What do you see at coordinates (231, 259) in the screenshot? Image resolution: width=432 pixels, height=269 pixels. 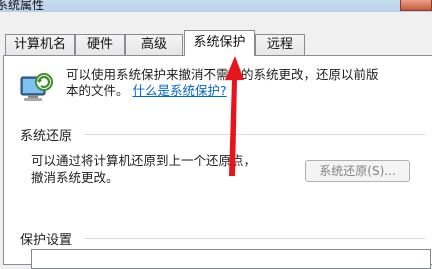 I see `protection-settings-list` at bounding box center [231, 259].